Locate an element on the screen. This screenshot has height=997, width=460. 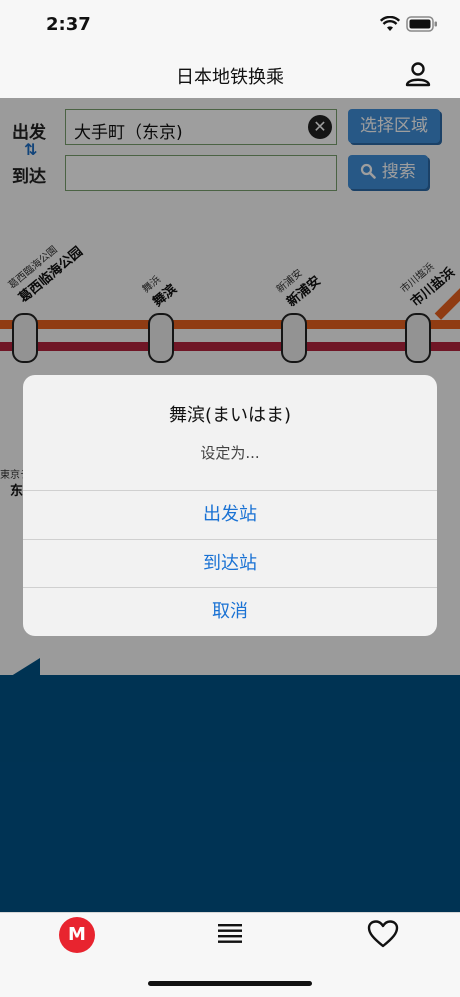
metro-tab-icon: M is located at coordinates (77, 935).